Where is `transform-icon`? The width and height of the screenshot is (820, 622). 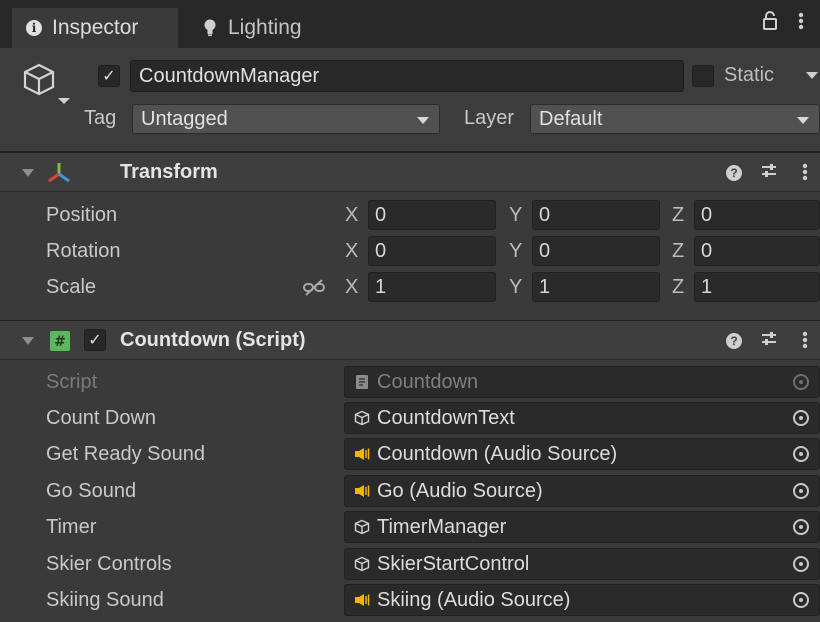
transform-icon is located at coordinates (59, 176).